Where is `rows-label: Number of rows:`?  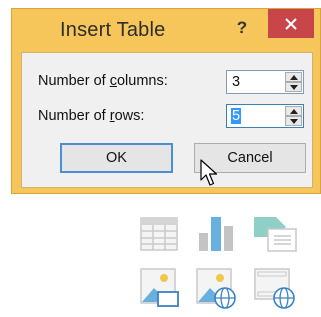 rows-label: Number of rows: is located at coordinates (91, 116).